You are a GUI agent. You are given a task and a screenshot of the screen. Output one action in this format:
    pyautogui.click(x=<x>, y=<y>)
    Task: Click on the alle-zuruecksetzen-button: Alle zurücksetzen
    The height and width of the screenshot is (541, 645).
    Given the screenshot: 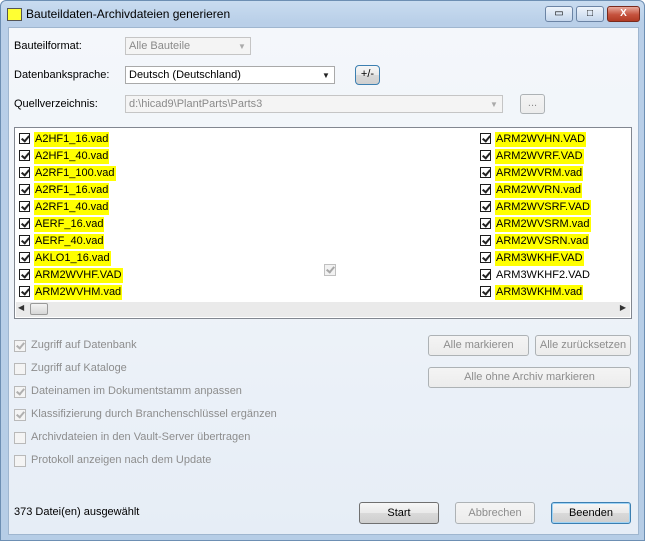 What is the action you would take?
    pyautogui.click(x=583, y=345)
    